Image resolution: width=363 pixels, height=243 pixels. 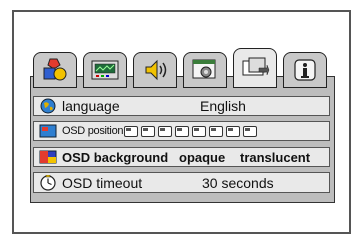 I want to click on speaker-icon, so click(x=155, y=70).